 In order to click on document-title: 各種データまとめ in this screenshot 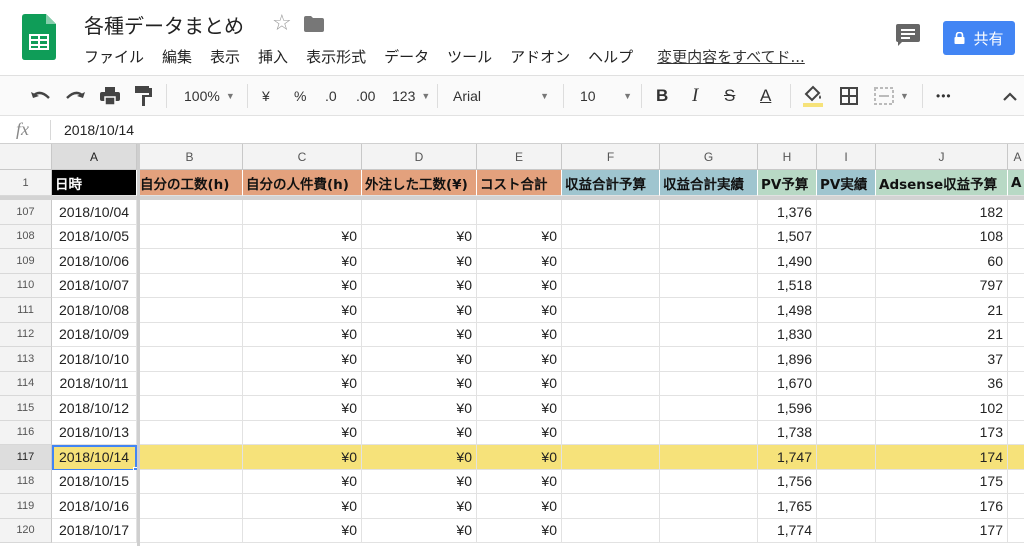, I will do `click(164, 24)`.